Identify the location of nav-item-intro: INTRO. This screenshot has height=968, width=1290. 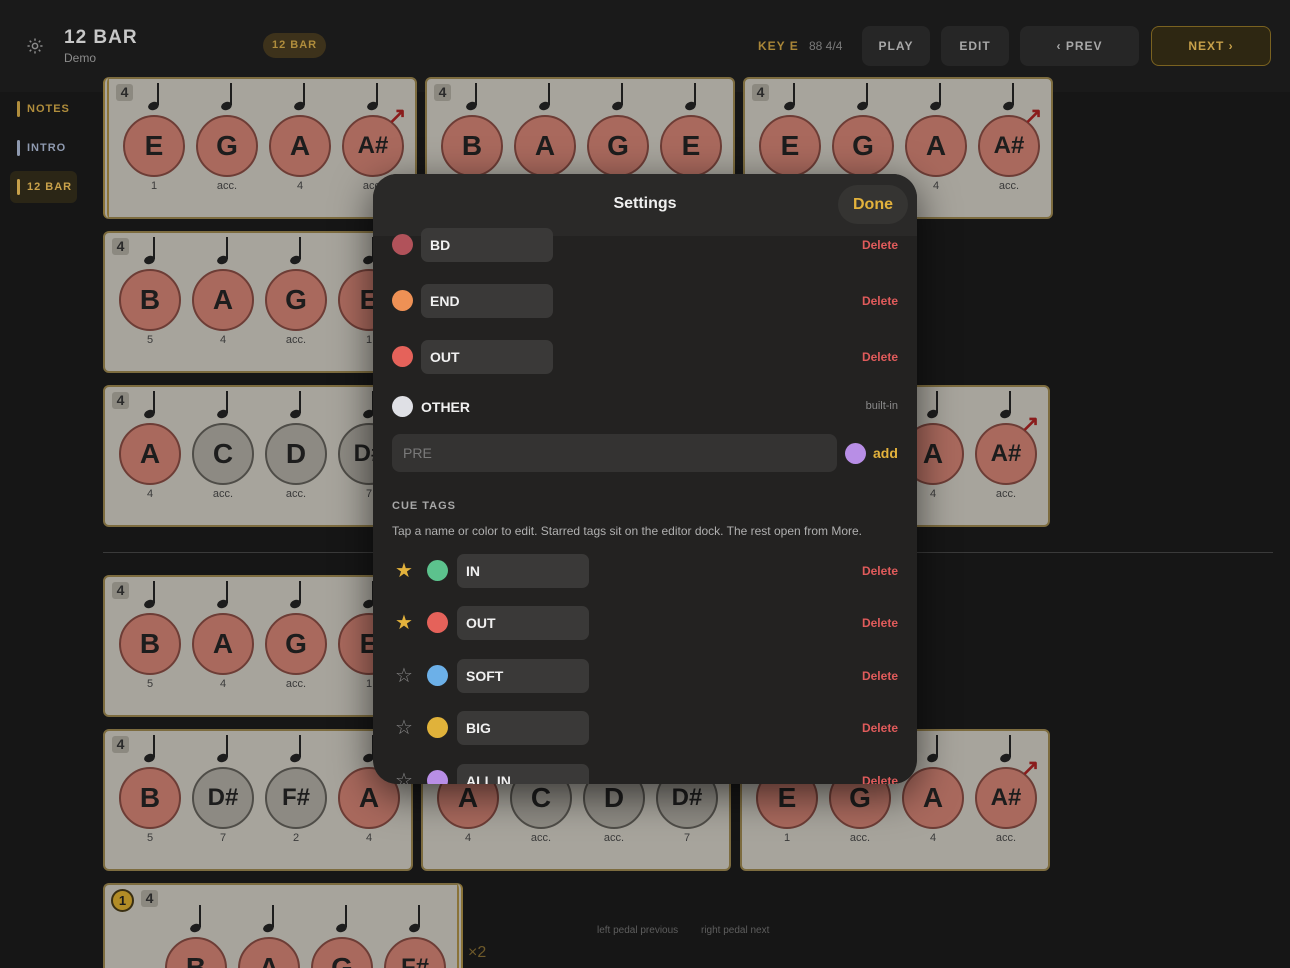
(43, 148).